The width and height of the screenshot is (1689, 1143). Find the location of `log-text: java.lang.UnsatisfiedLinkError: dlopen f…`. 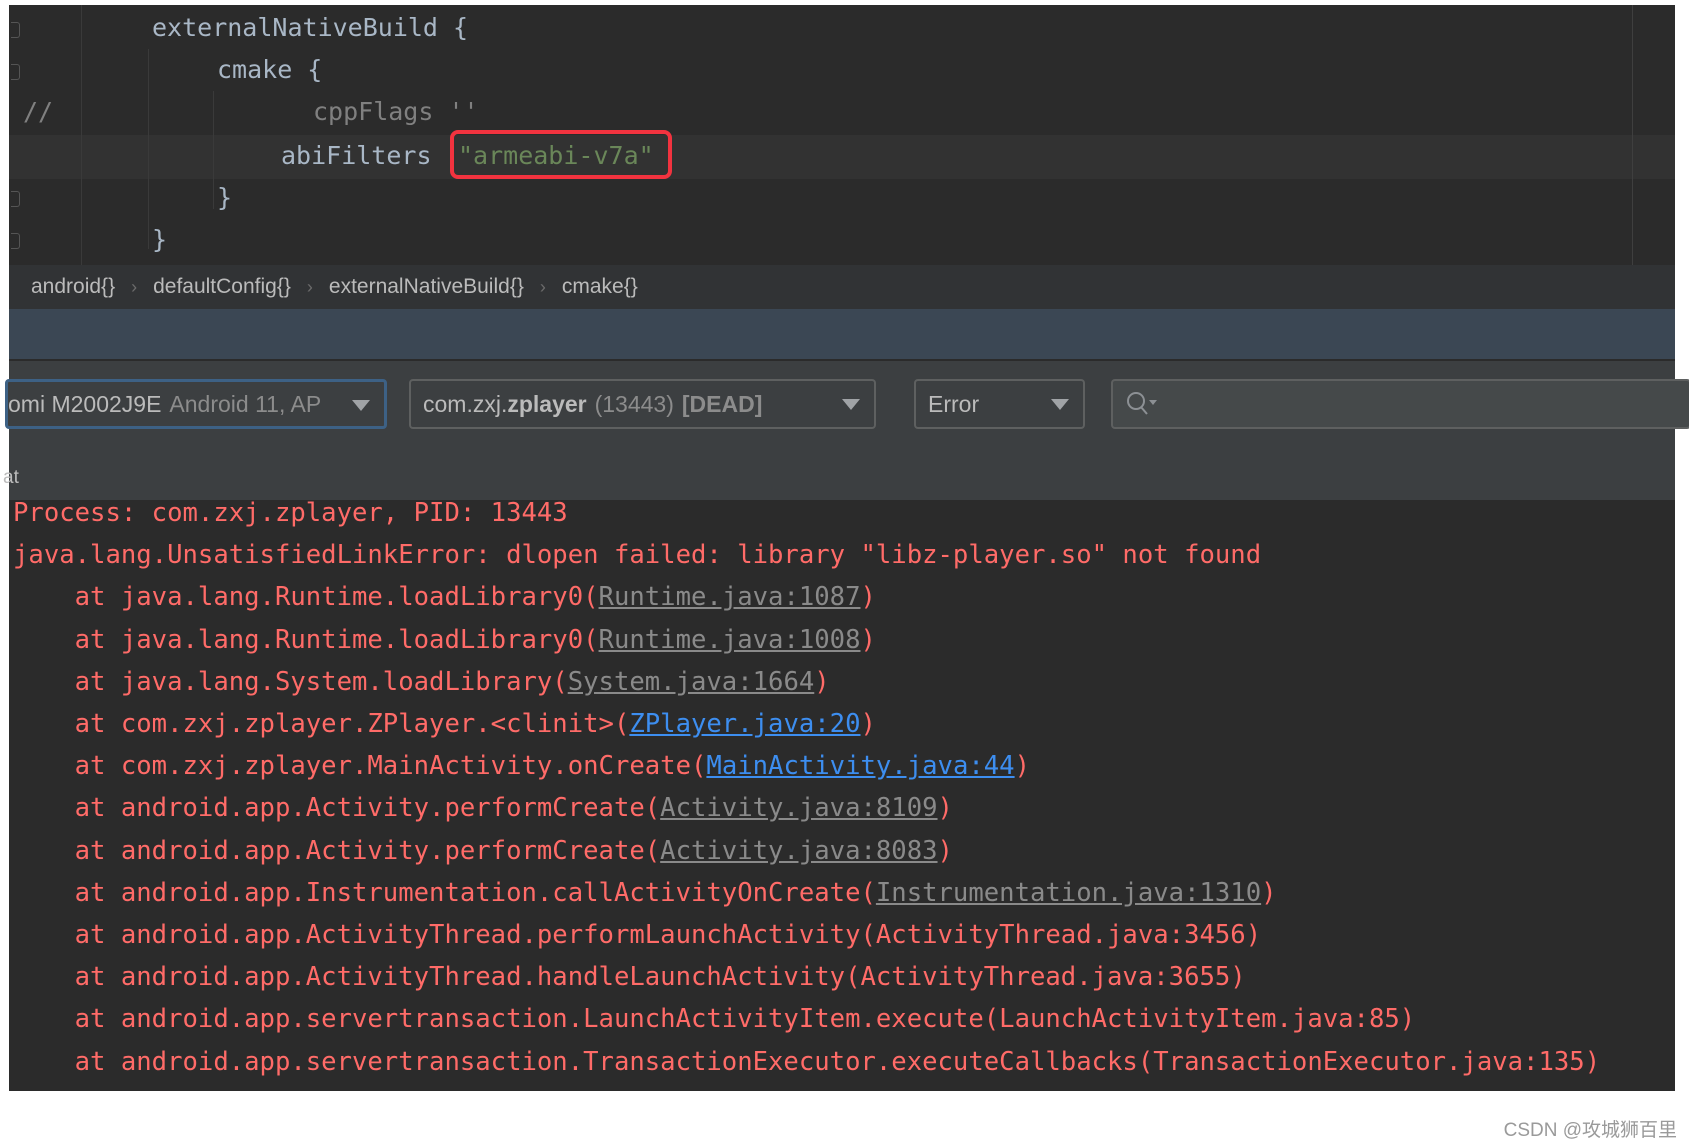

log-text: java.lang.UnsatisfiedLinkError: dlopen f… is located at coordinates (637, 555).